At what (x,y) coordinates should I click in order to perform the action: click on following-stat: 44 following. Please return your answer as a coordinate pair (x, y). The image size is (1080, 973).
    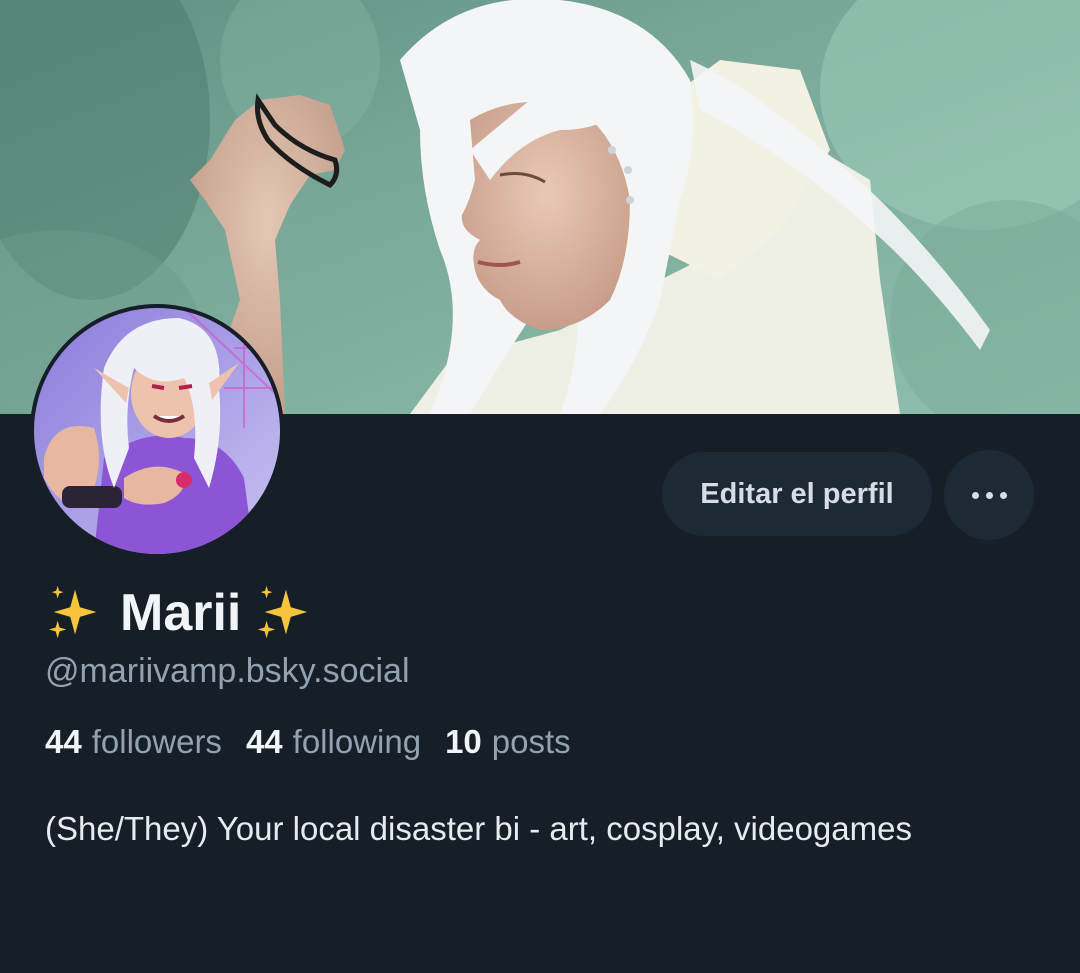
    Looking at the image, I should click on (333, 742).